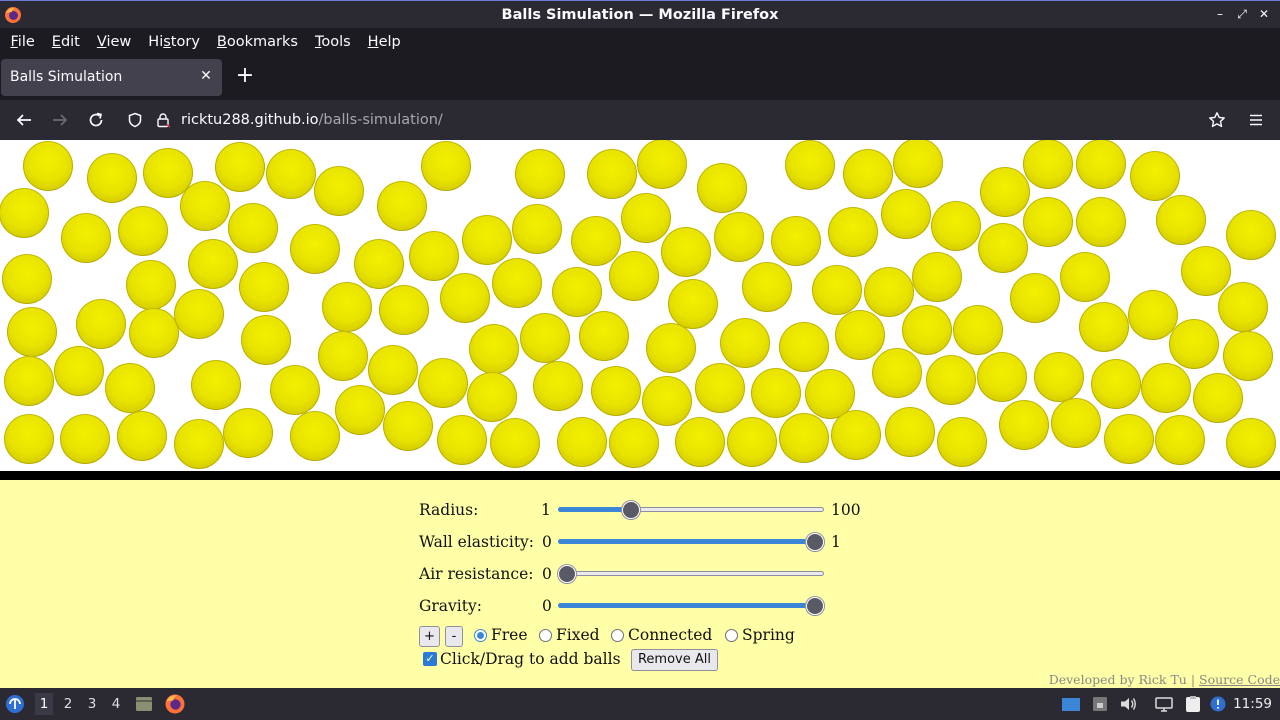  What do you see at coordinates (545, 635) in the screenshot?
I see `mode-fixed-radio` at bounding box center [545, 635].